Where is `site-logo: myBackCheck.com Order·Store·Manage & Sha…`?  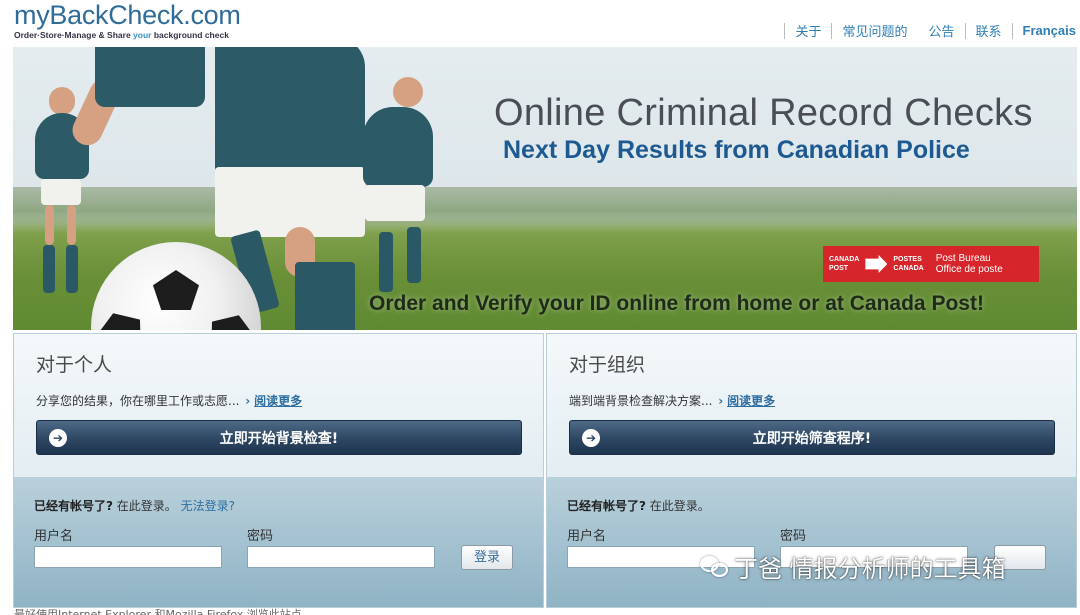
site-logo: myBackCheck.com Order·Store·Manage & Sha… is located at coordinates (127, 20).